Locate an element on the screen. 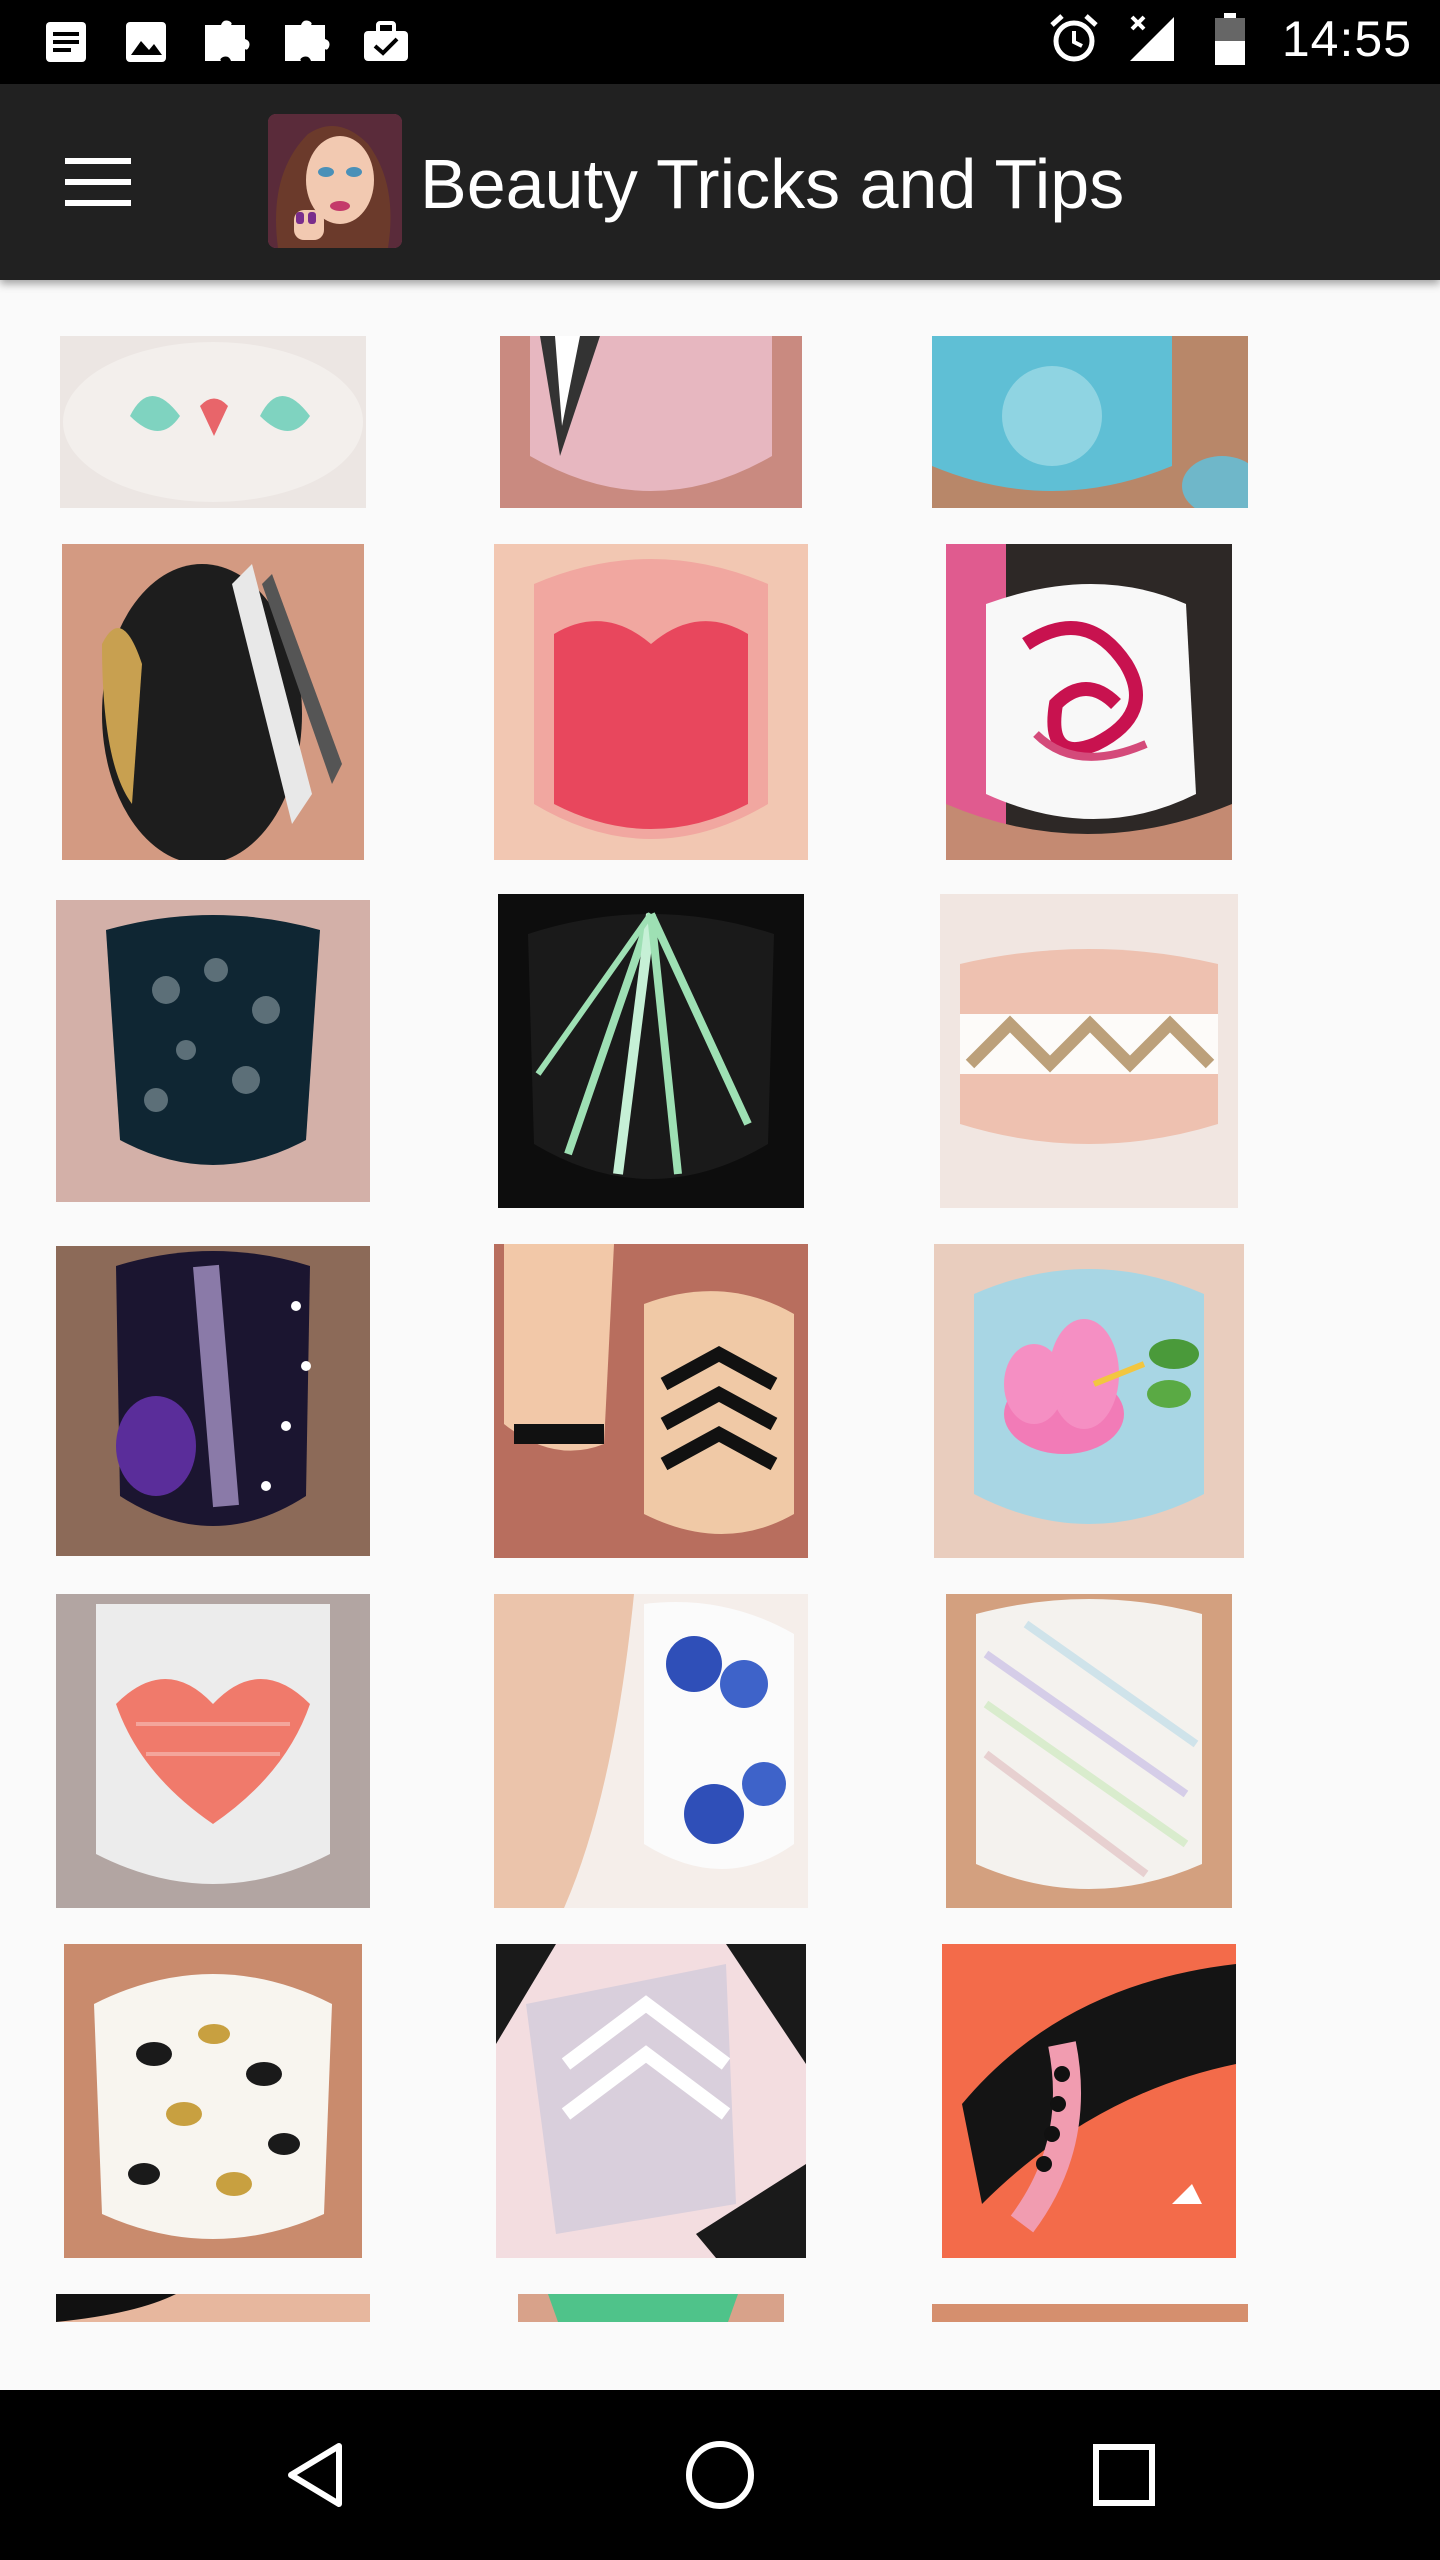 This screenshot has height=2560, width=1440. status-bar: 14:55 is located at coordinates (720, 42).